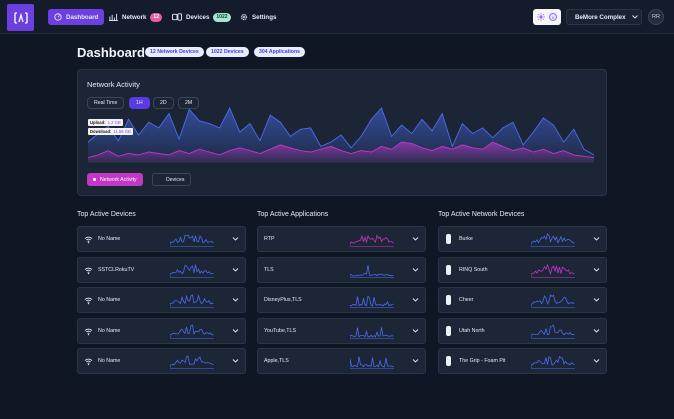 The width and height of the screenshot is (674, 419). What do you see at coordinates (553, 17) in the screenshot?
I see `theme-count: 0` at bounding box center [553, 17].